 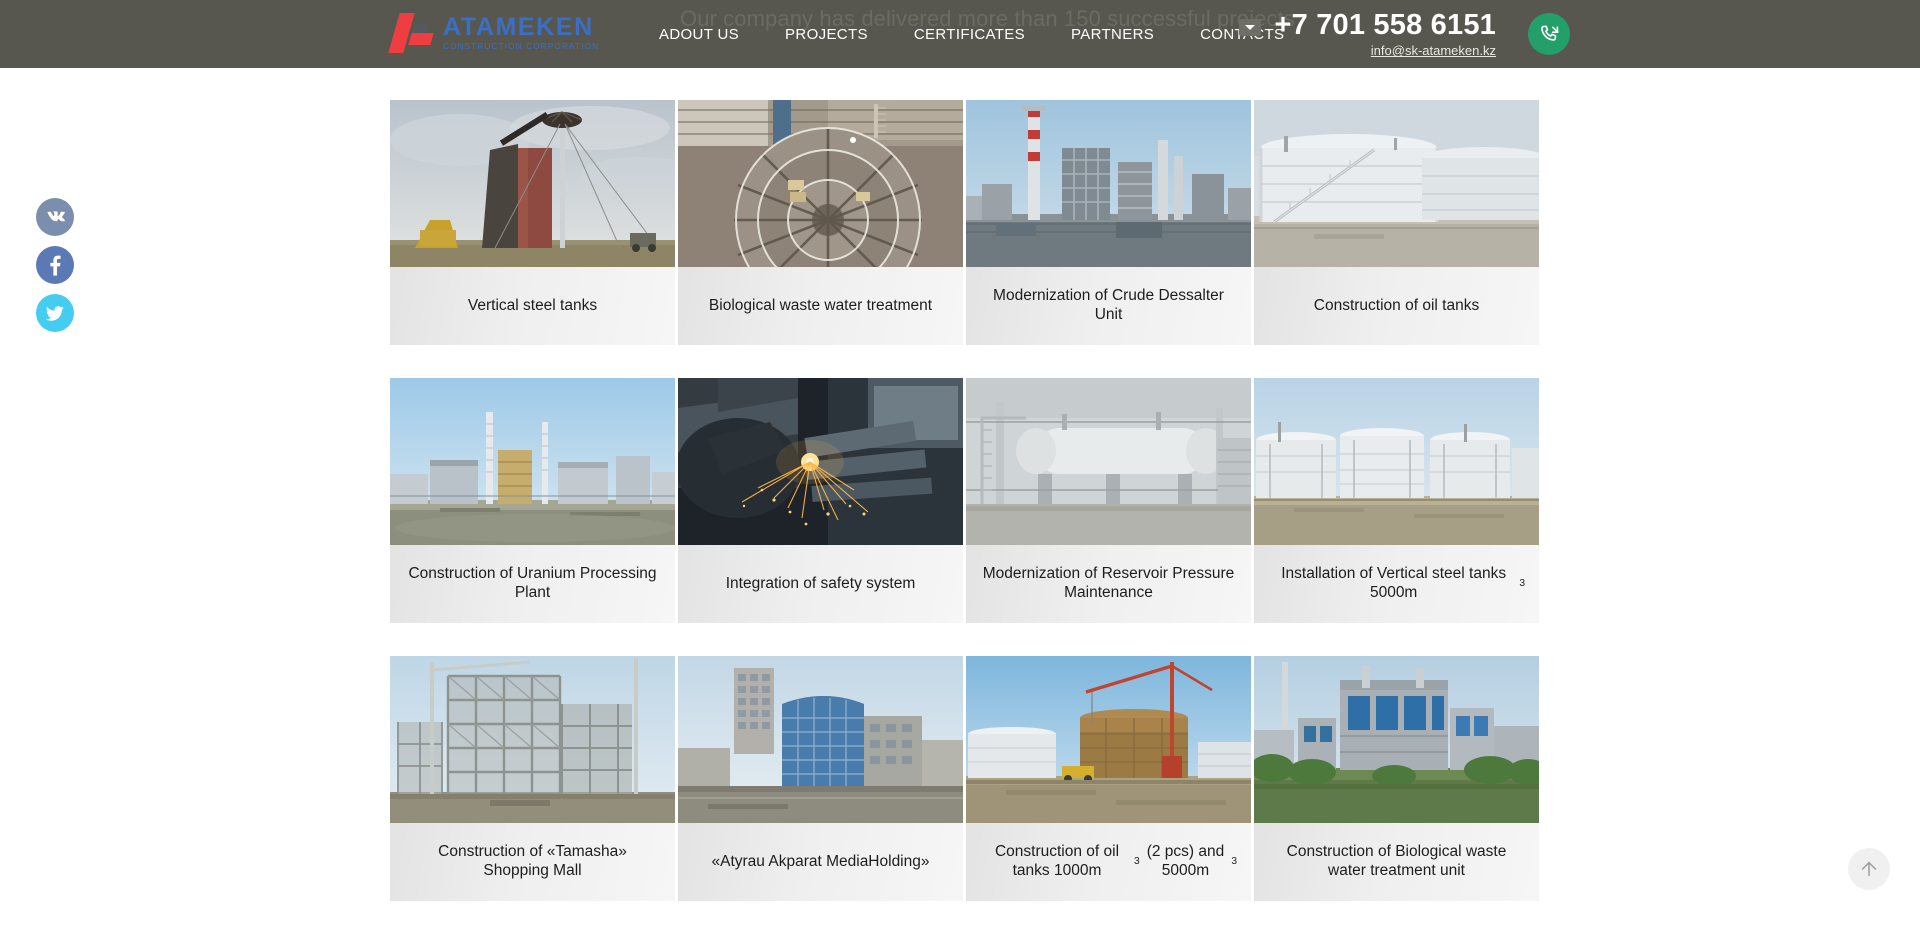 What do you see at coordinates (1522, 584) in the screenshot?
I see `project-title-superscript: 3` at bounding box center [1522, 584].